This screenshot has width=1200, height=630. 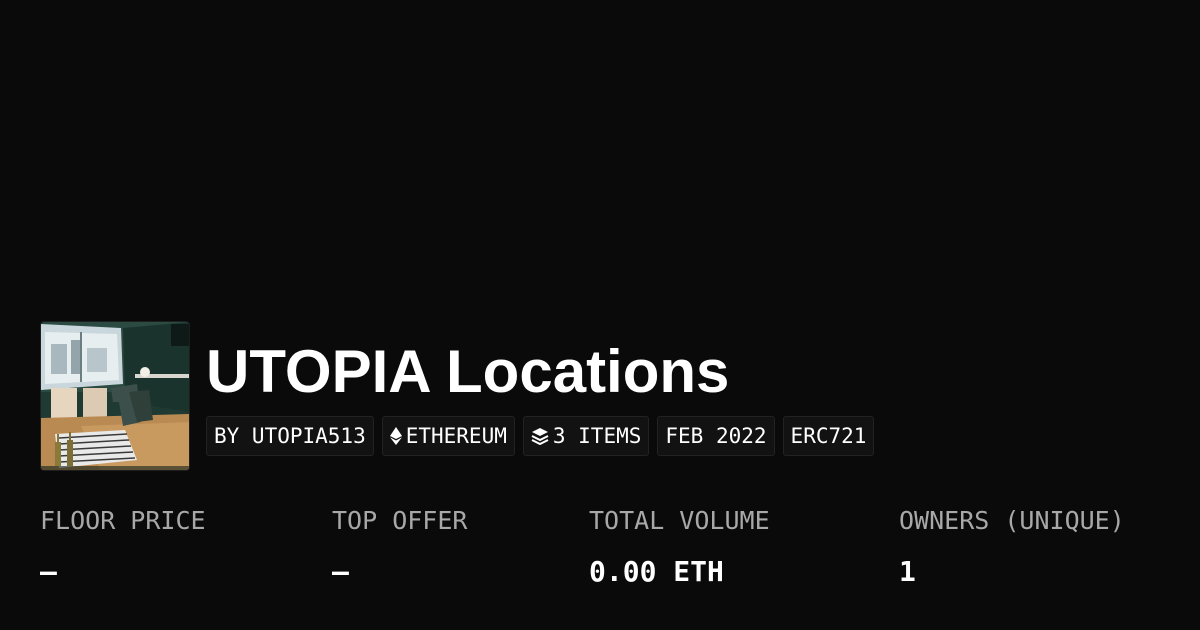 I want to click on stat-label: TOP OFFER, so click(x=400, y=520).